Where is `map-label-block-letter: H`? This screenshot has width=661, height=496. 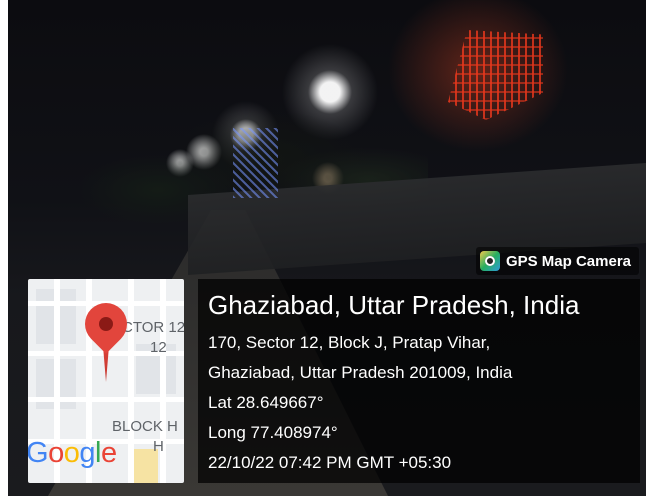 map-label-block-letter: H is located at coordinates (158, 446).